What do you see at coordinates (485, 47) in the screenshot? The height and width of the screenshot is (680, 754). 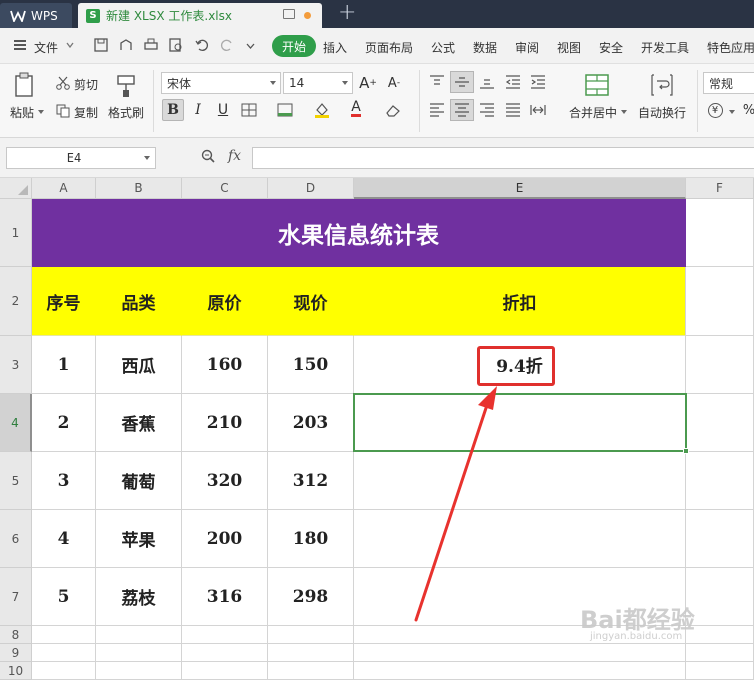 I see `menu-data: 数据` at bounding box center [485, 47].